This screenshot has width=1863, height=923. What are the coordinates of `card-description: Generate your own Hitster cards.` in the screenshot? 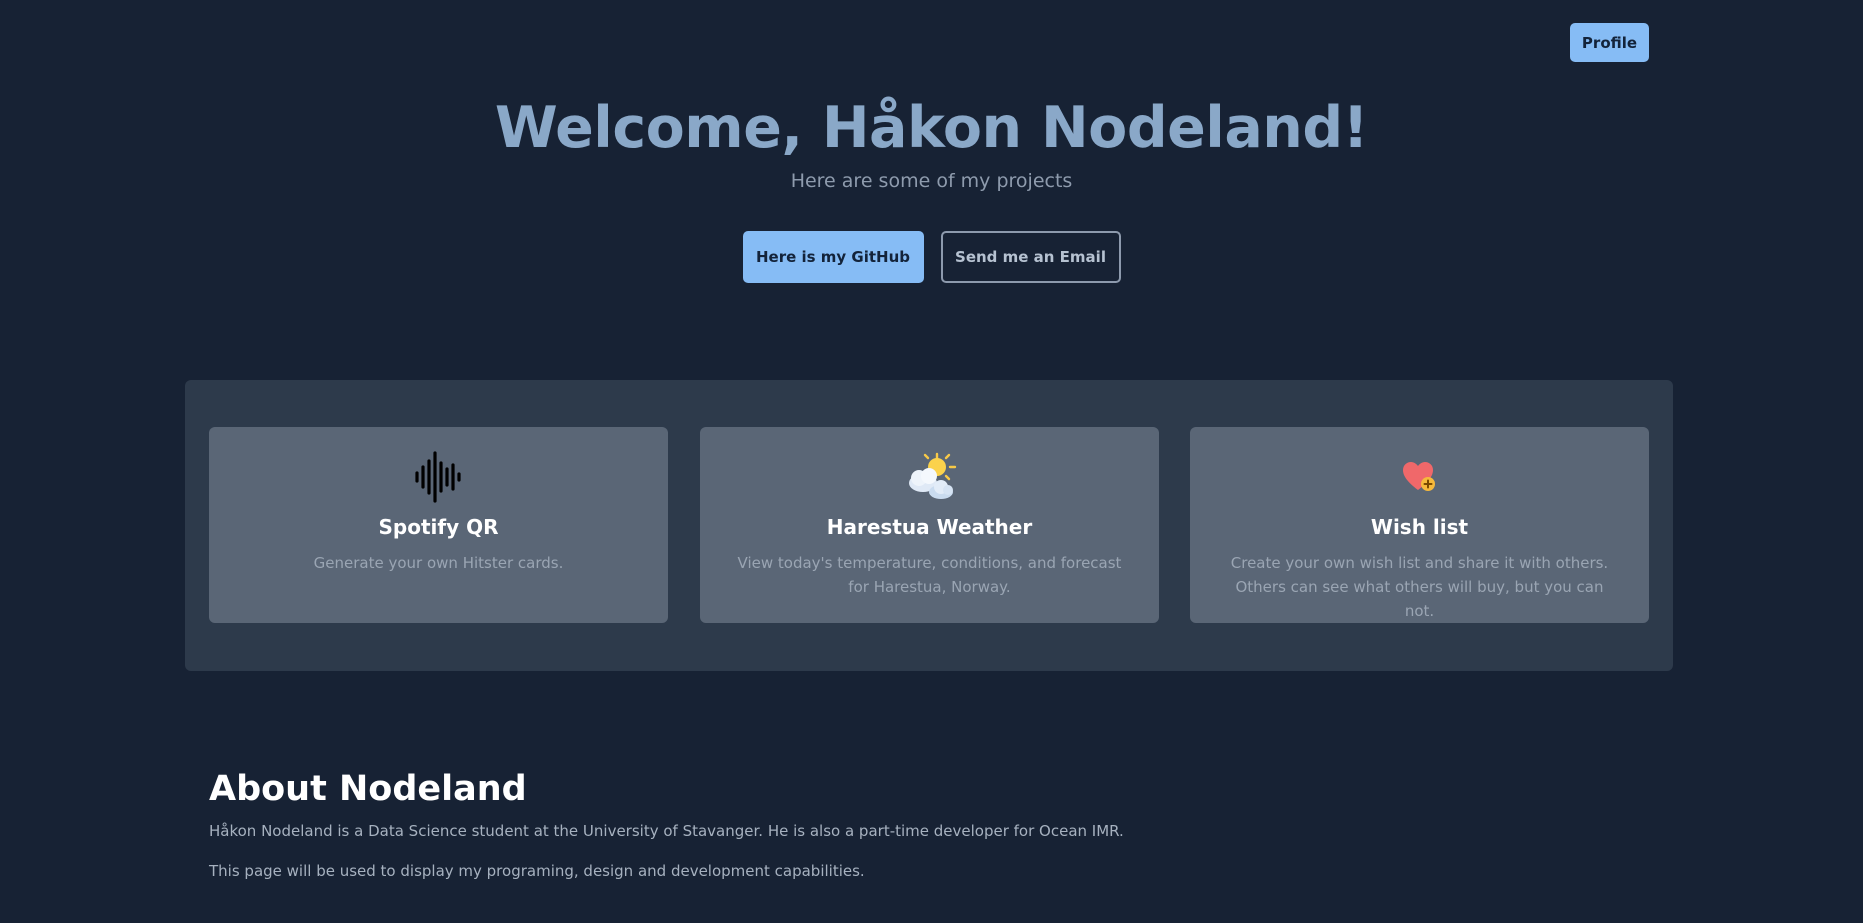 It's located at (438, 563).